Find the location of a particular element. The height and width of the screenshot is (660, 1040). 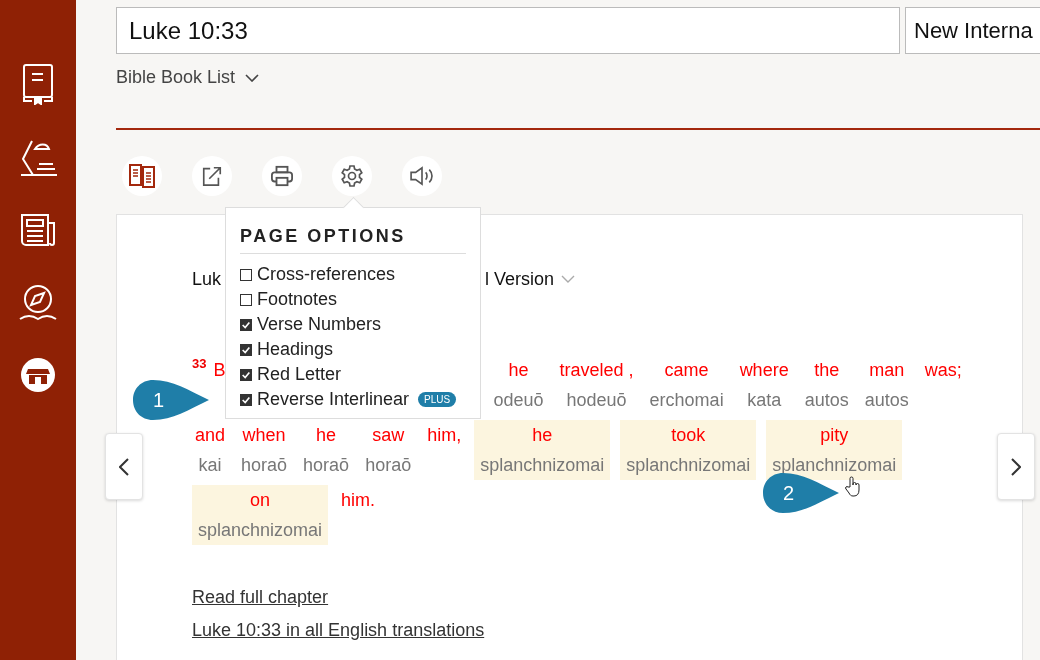

option-item: Headings is located at coordinates (353, 349).